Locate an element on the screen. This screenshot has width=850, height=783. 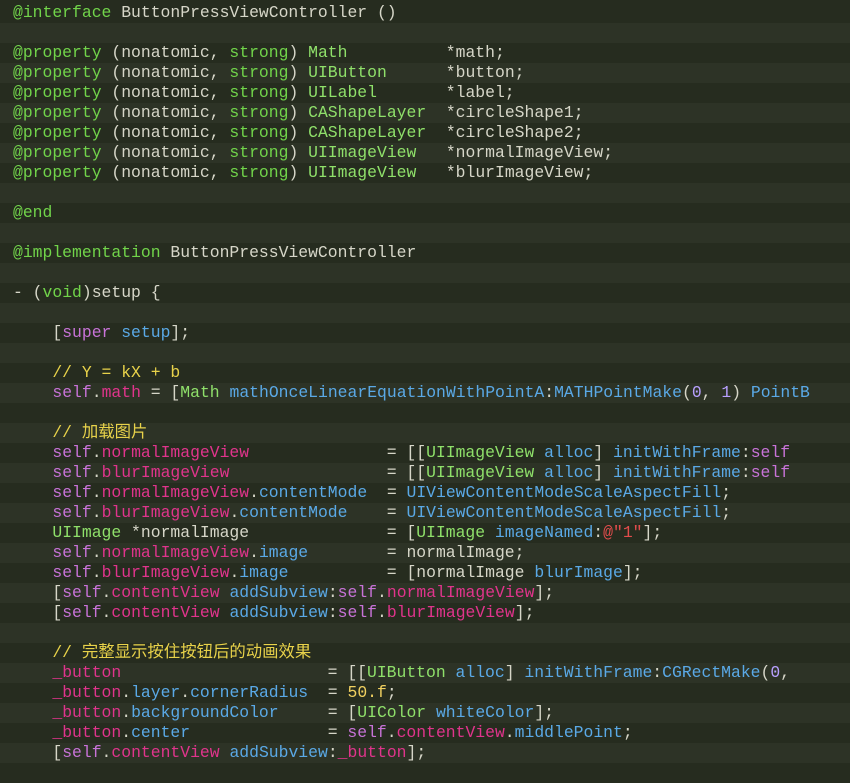
code-token: )setup { is located at coordinates (121, 292).